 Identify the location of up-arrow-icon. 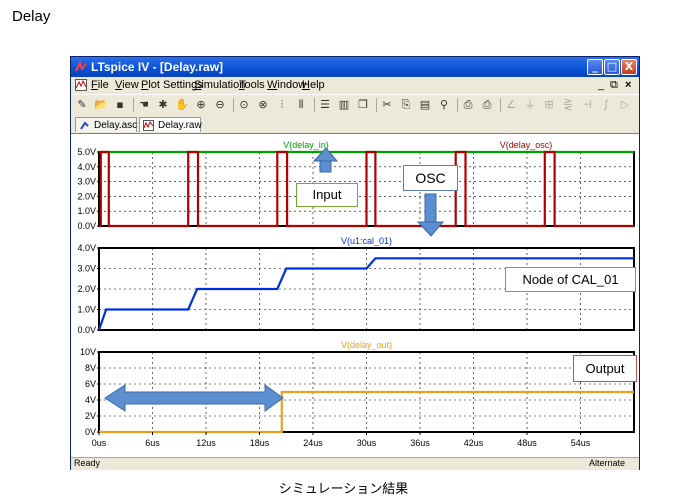
(325, 160).